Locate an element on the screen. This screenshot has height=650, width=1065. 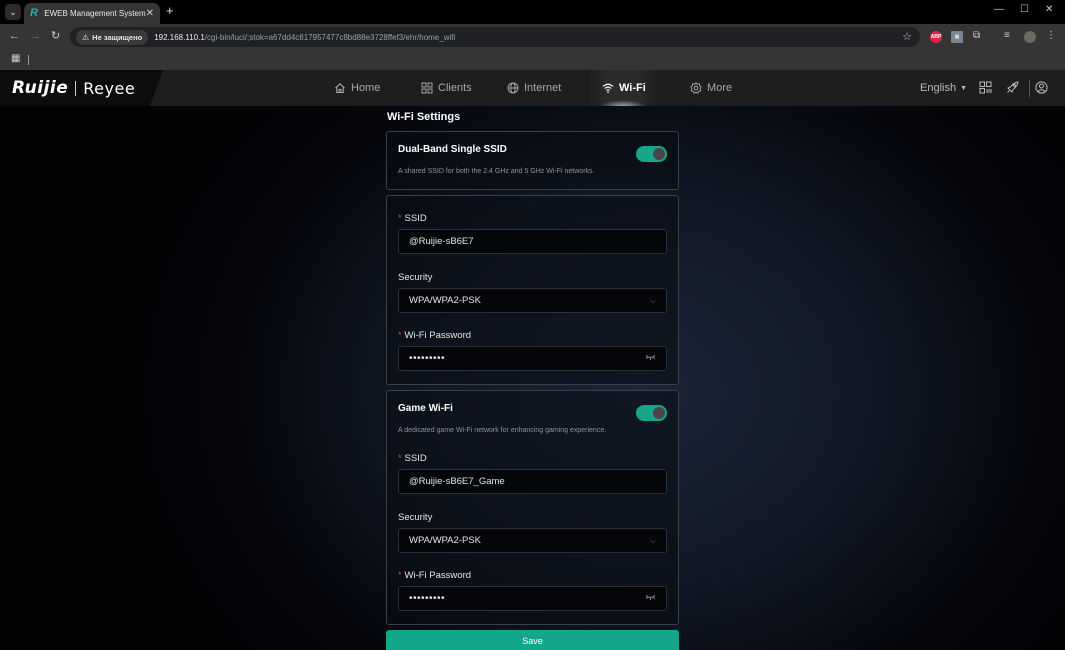
password-label: * Wi-Fi Password is located at coordinates (435, 335).